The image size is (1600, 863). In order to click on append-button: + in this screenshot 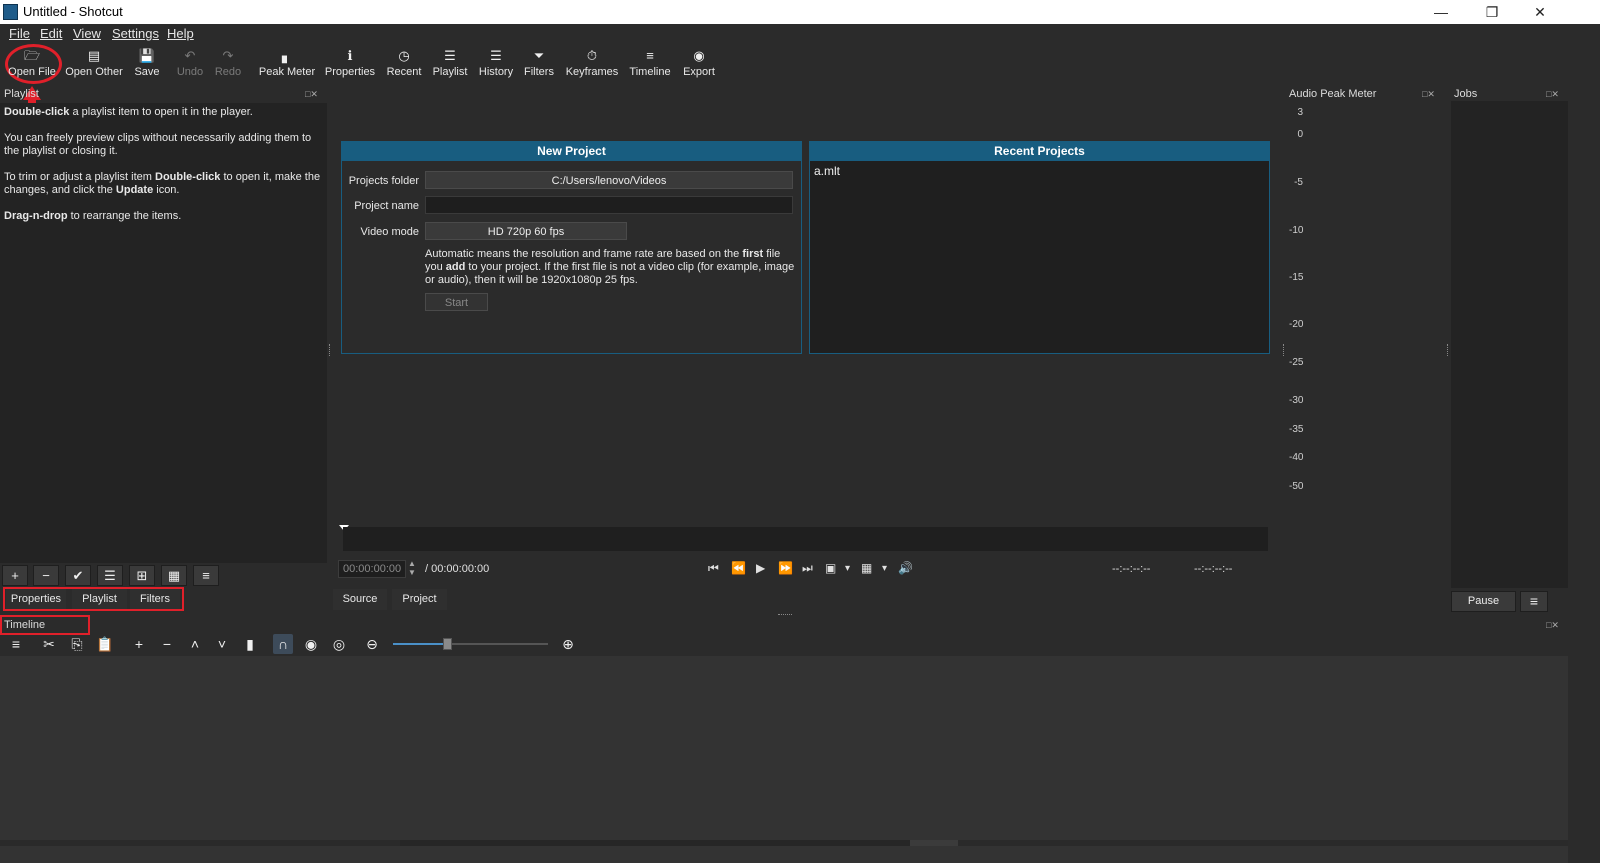, I will do `click(139, 644)`.